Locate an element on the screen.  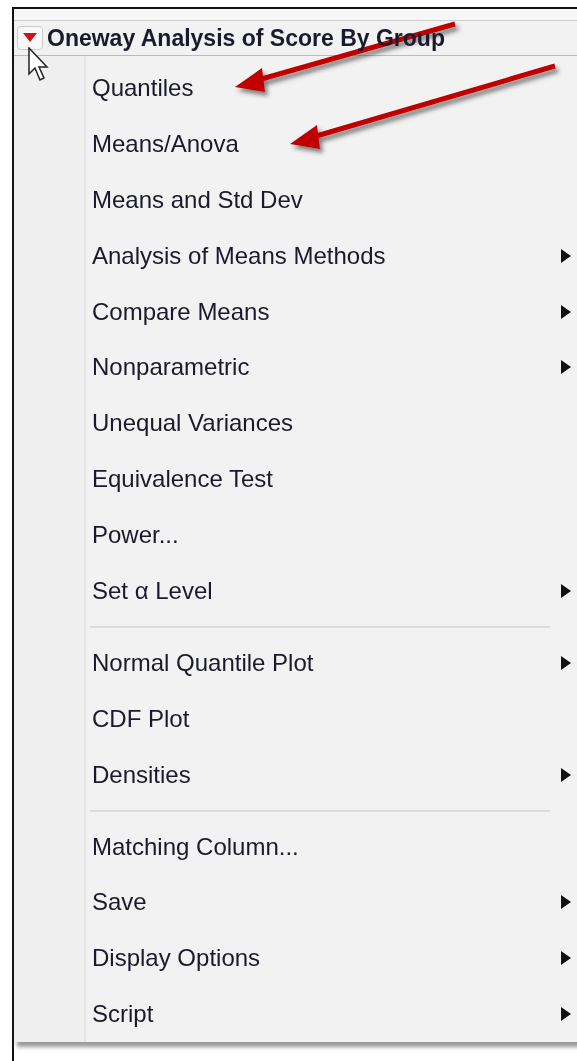
disclosure-button is located at coordinates (30, 38).